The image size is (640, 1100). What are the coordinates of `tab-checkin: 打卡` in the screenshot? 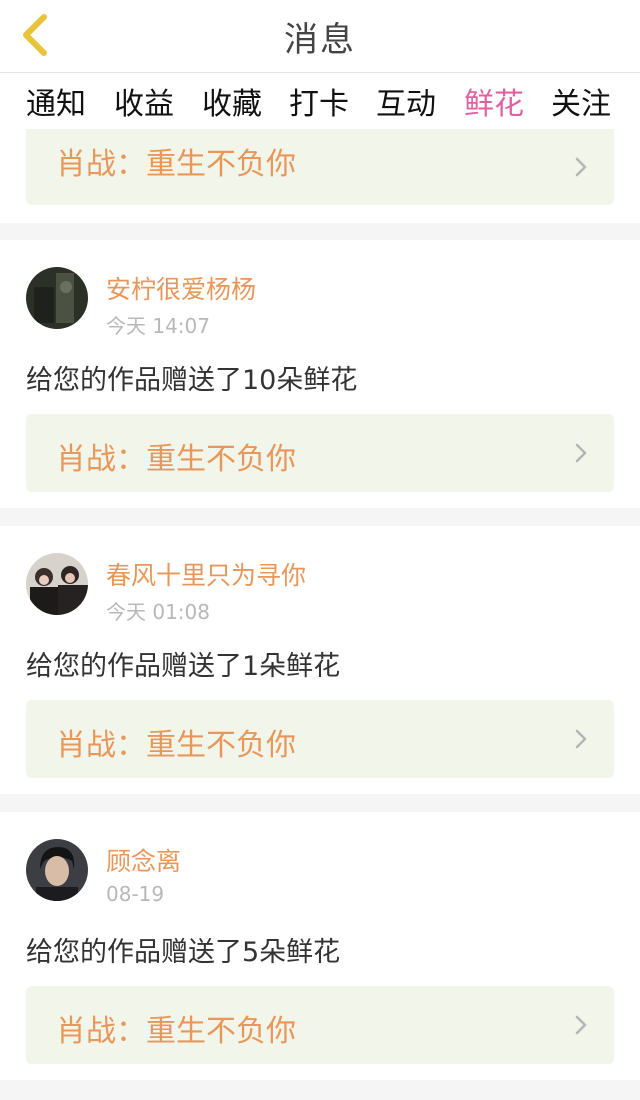 It's located at (319, 105).